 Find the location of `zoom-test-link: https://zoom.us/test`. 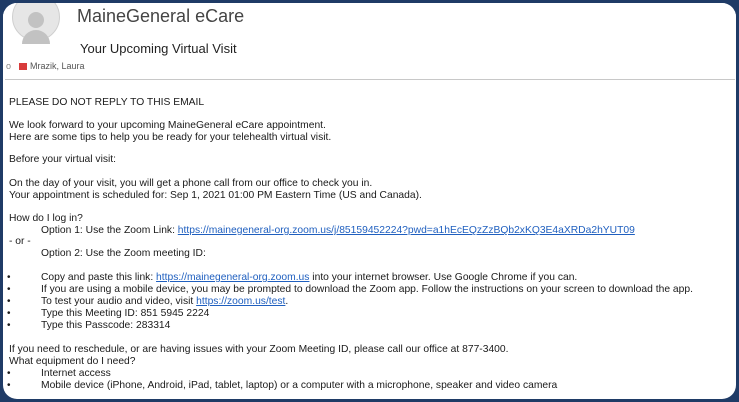

zoom-test-link: https://zoom.us/test is located at coordinates (240, 301).